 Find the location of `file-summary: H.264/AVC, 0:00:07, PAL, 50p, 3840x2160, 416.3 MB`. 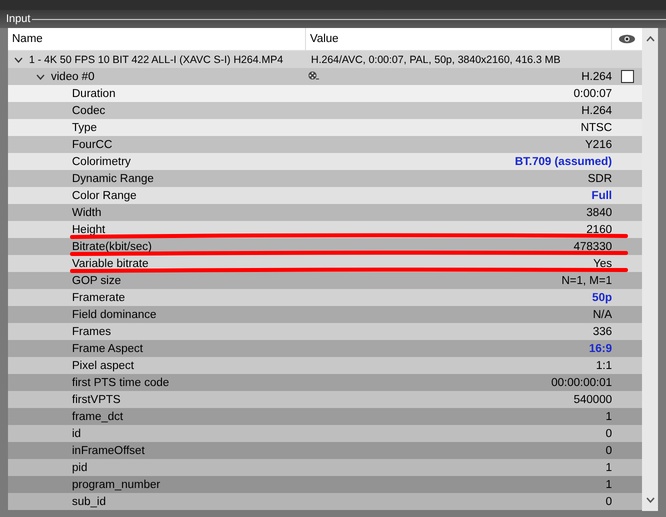

file-summary: H.264/AVC, 0:00:07, PAL, 50p, 3840x2160, 416.3 MB is located at coordinates (436, 60).